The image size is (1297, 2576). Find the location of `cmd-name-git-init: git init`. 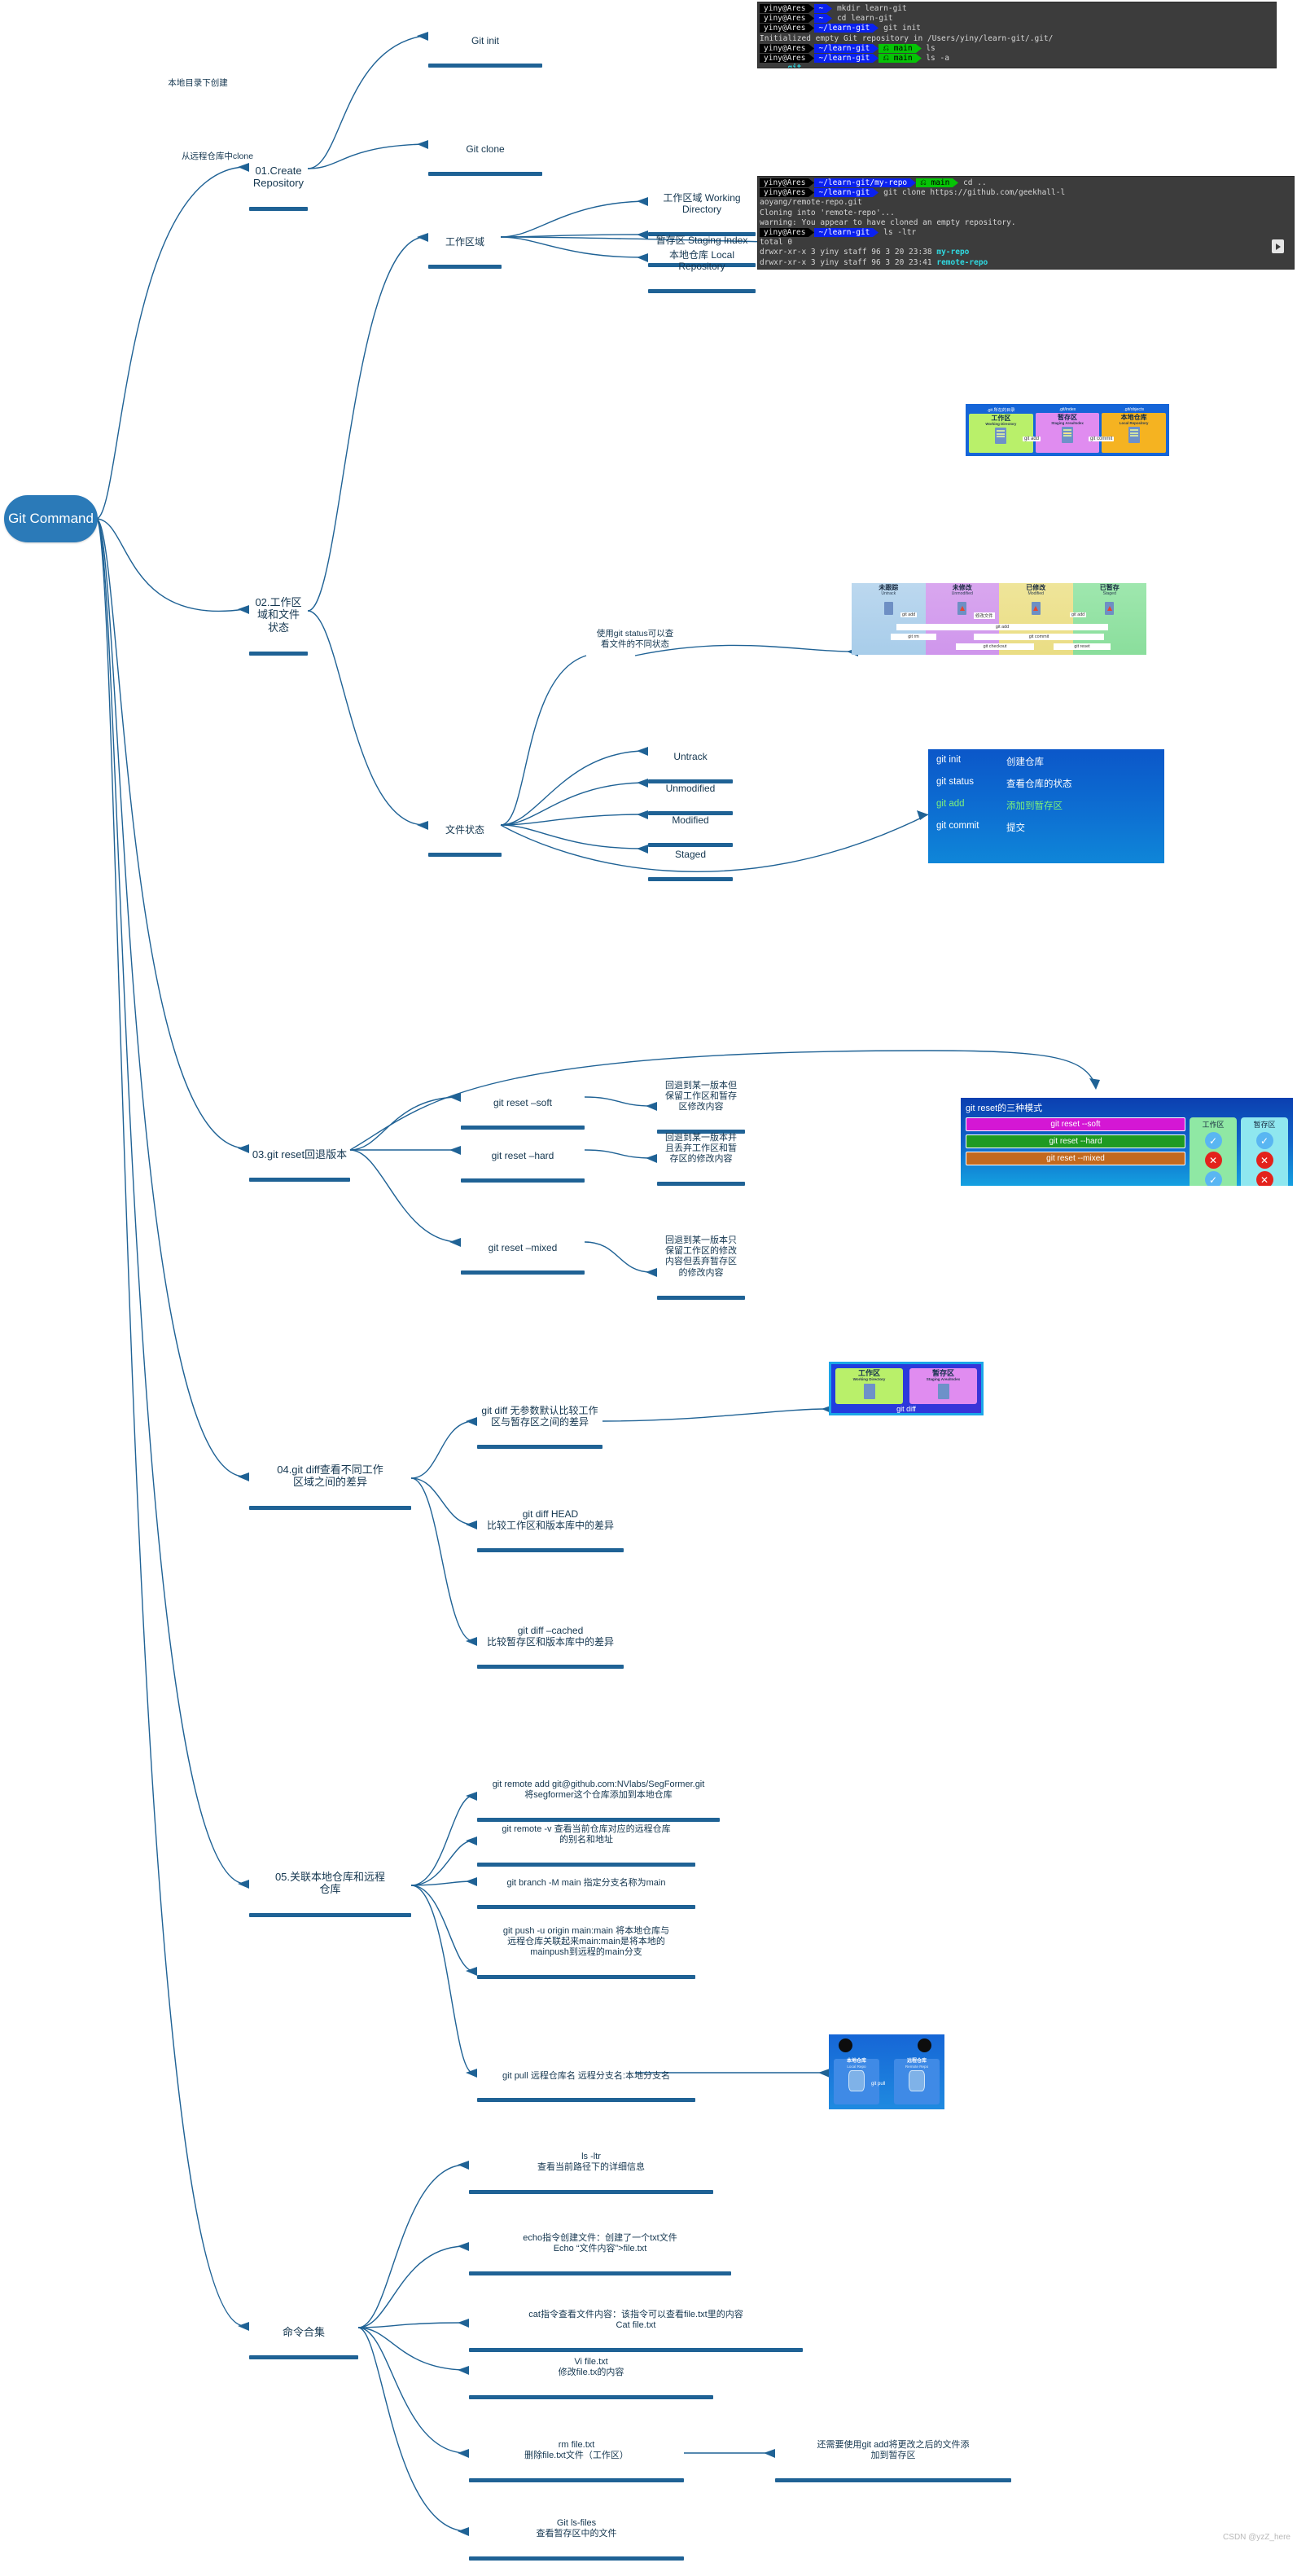

cmd-name-git-init: git init is located at coordinates (949, 760).